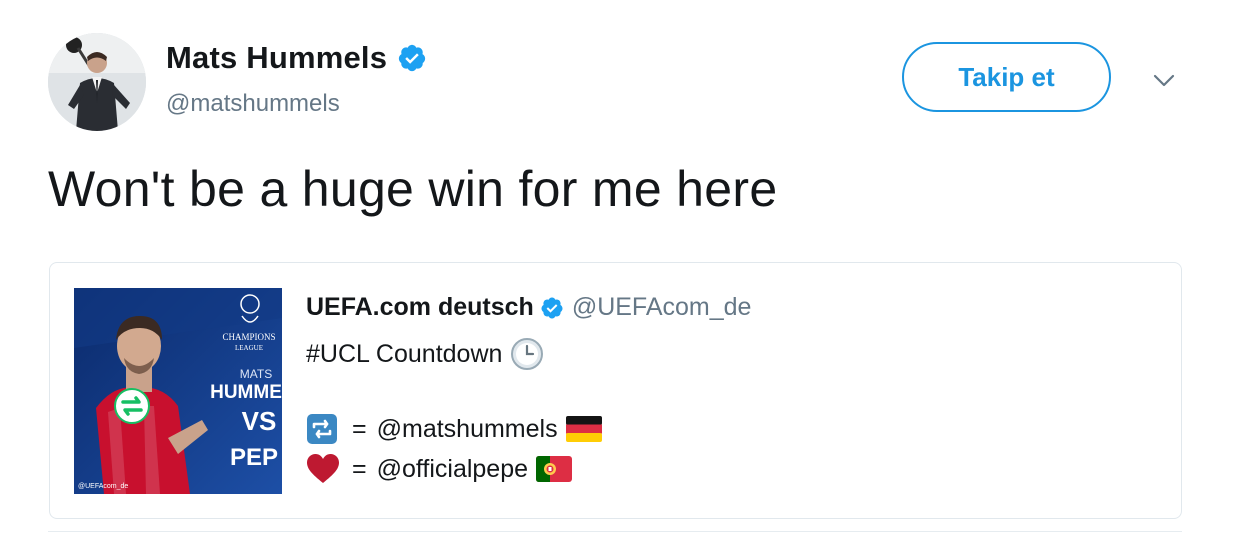 The image size is (1234, 534). I want to click on avatar-photo, so click(97, 82).